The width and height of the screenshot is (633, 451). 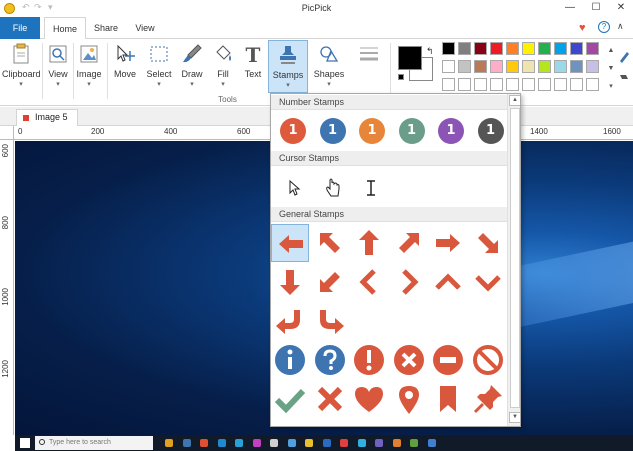 What do you see at coordinates (514, 417) in the screenshot?
I see `scroll-down-icon: ▼` at bounding box center [514, 417].